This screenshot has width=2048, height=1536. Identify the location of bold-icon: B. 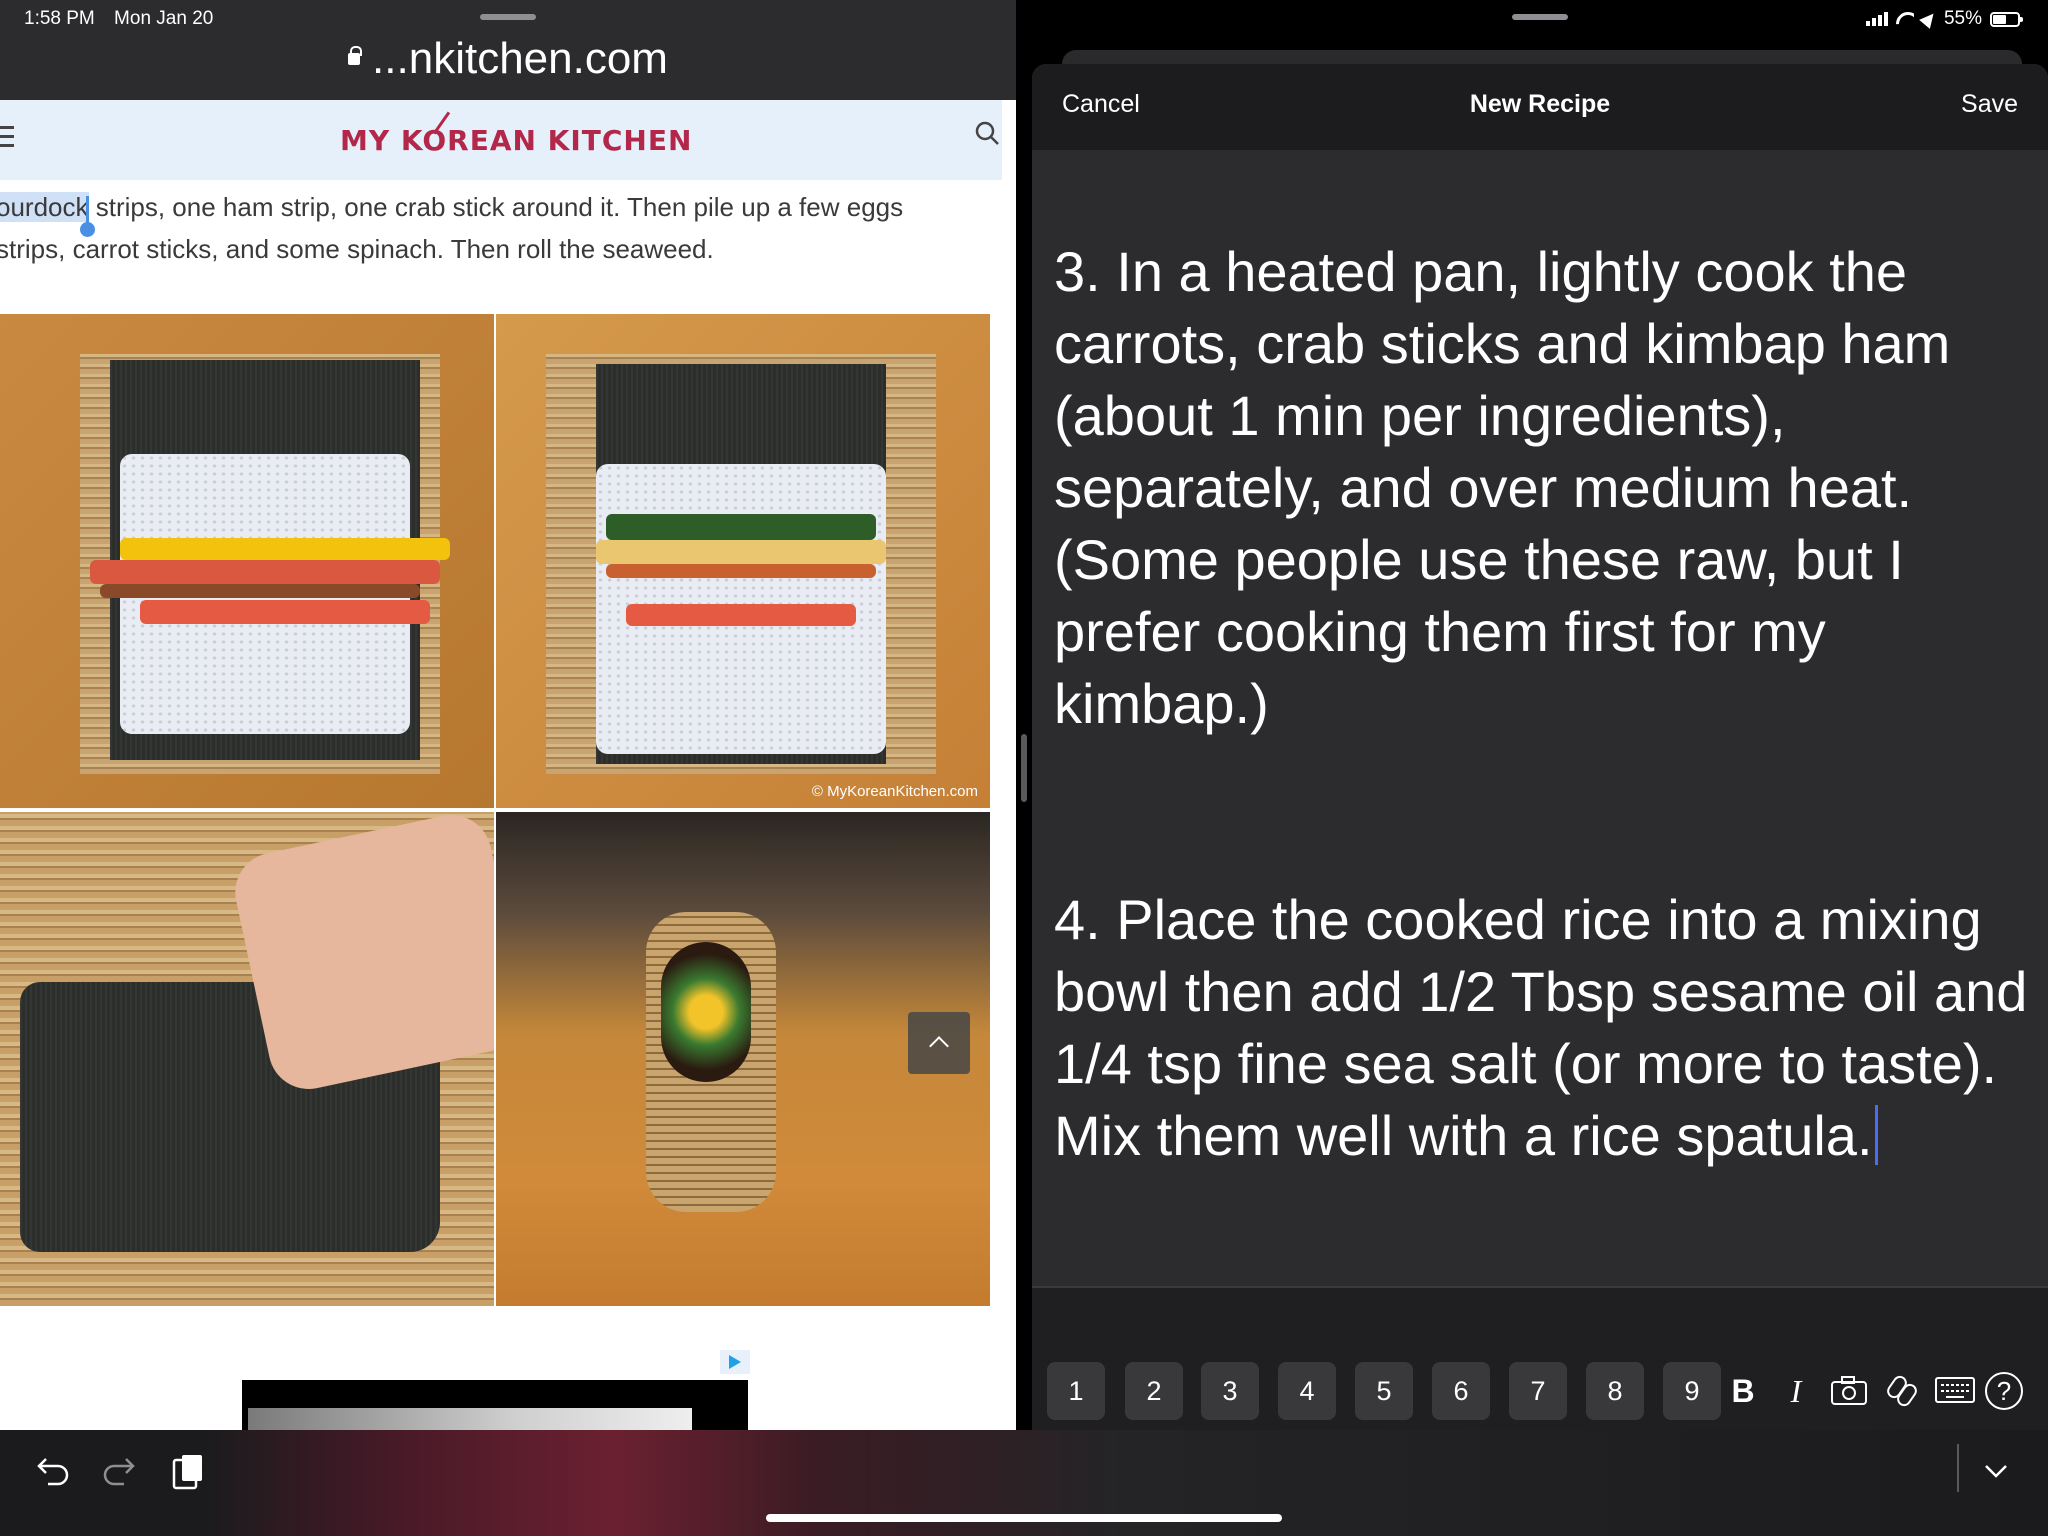
(1743, 1391).